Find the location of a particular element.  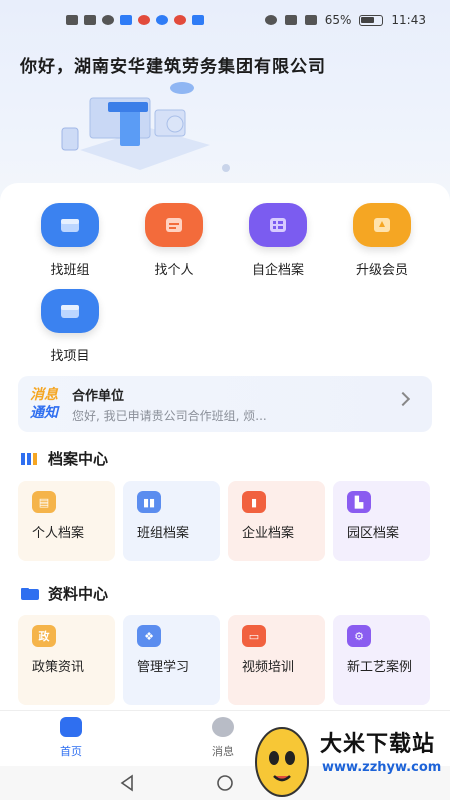

enterprise-archive-label: 企业档案 is located at coordinates (268, 533).